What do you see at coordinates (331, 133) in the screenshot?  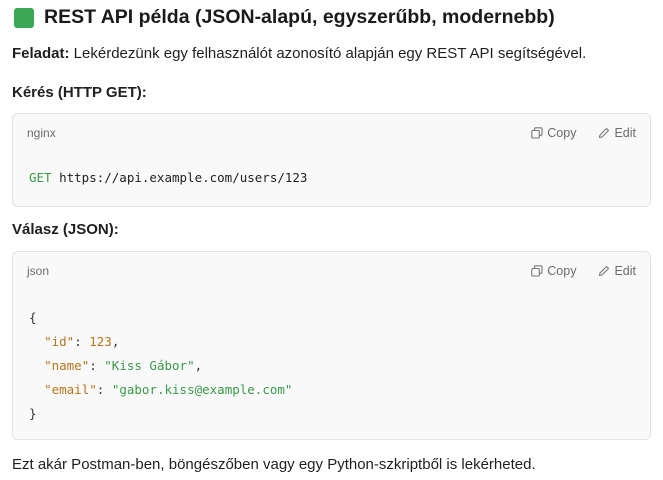 I see `request-code-header: nginx Copy Edit` at bounding box center [331, 133].